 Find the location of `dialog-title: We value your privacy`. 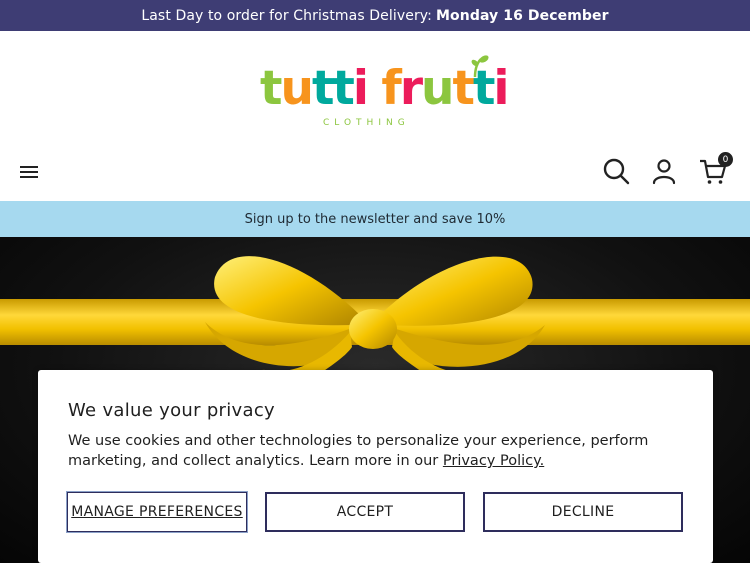

dialog-title: We value your privacy is located at coordinates (171, 410).